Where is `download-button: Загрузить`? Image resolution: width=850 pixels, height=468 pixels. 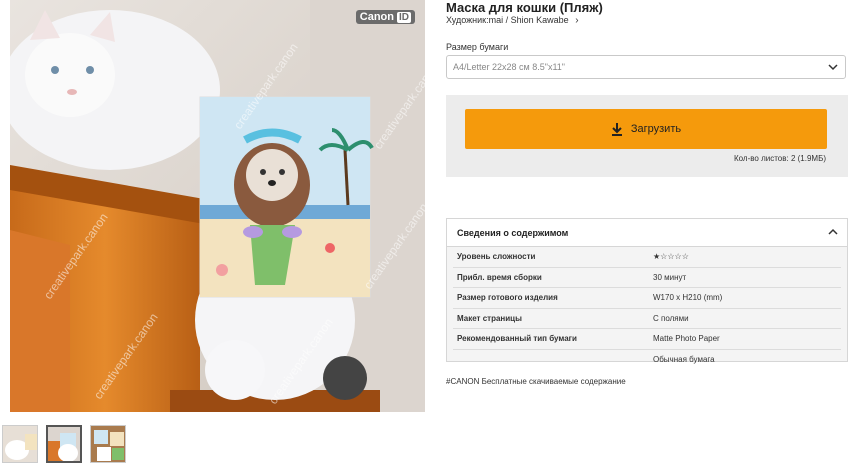 download-button: Загрузить is located at coordinates (646, 129).